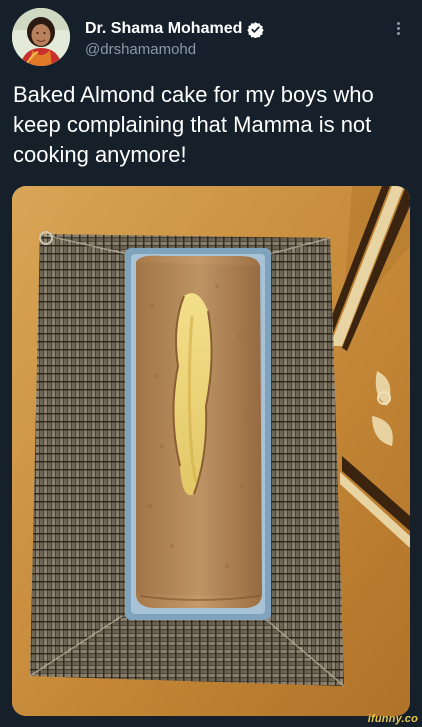 This screenshot has width=422, height=727. Describe the element at coordinates (256, 29) in the screenshot. I see `verified-badge-icon` at that location.